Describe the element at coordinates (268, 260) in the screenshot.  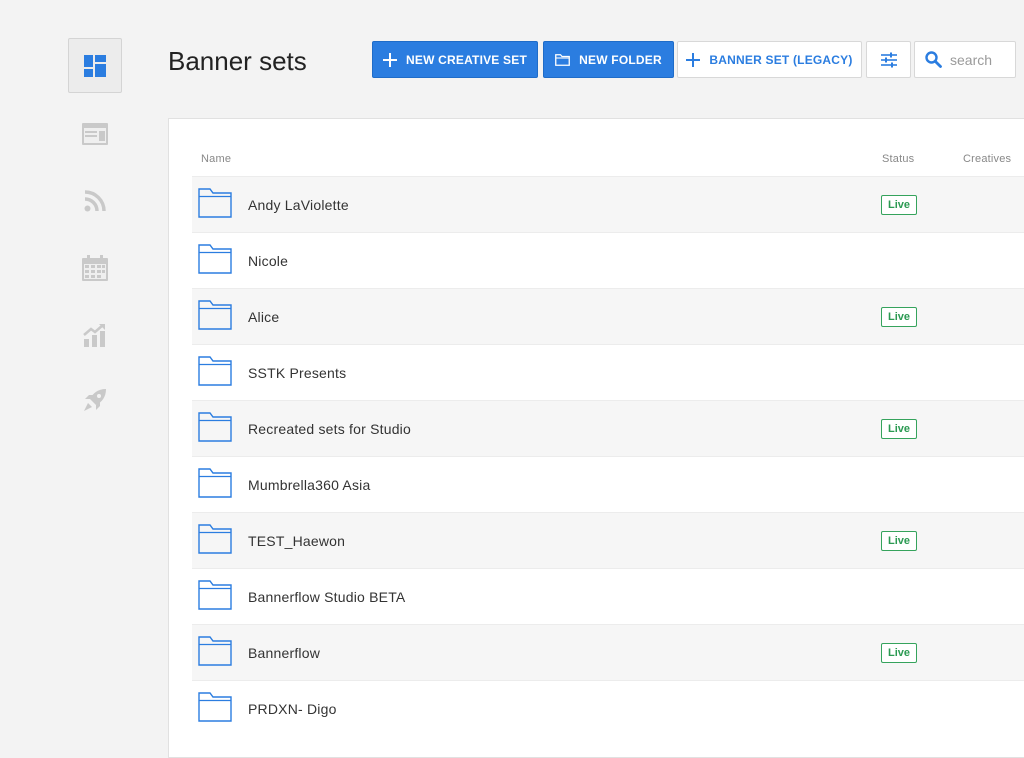
I see `row-name: Nicole` at that location.